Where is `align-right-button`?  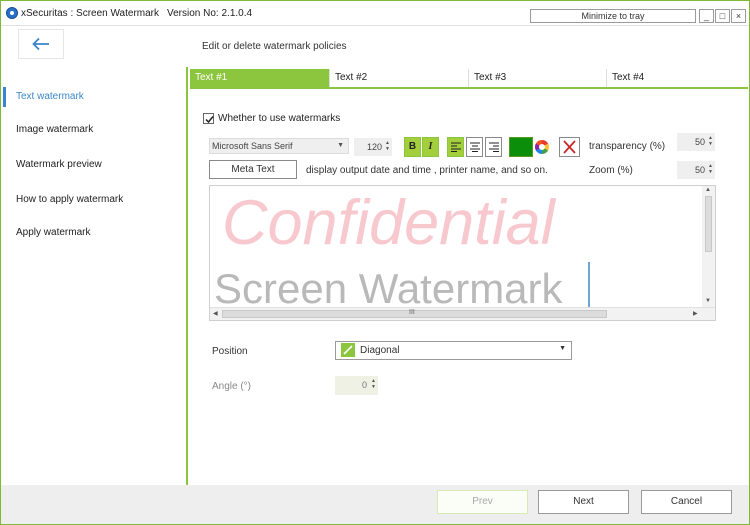 align-right-button is located at coordinates (493, 147).